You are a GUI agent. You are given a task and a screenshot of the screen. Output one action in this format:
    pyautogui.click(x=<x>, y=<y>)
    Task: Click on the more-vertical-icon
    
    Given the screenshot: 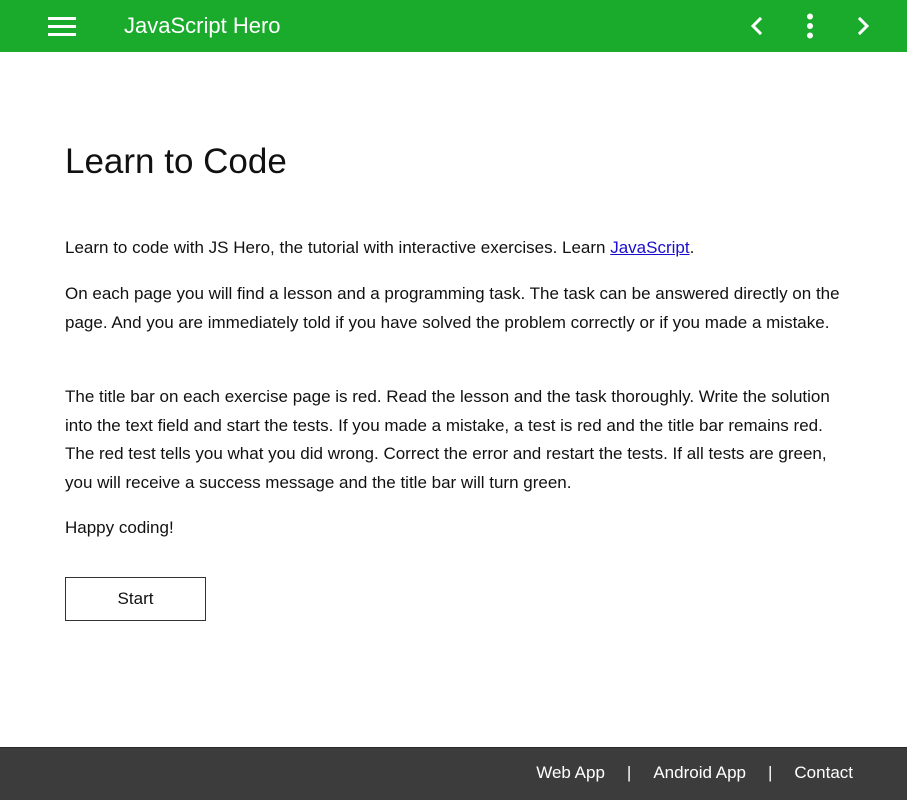 What is the action you would take?
    pyautogui.click(x=810, y=26)
    